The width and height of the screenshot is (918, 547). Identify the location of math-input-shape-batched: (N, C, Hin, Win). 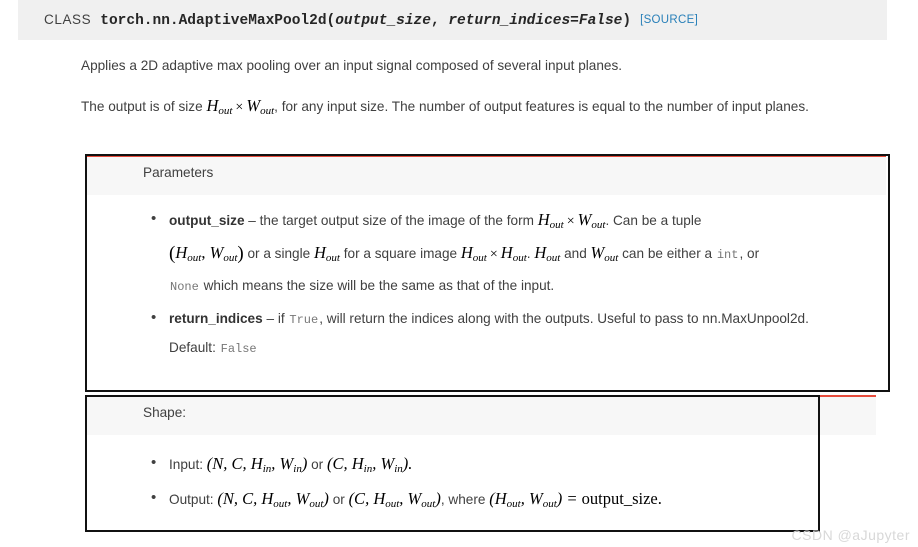
(257, 464).